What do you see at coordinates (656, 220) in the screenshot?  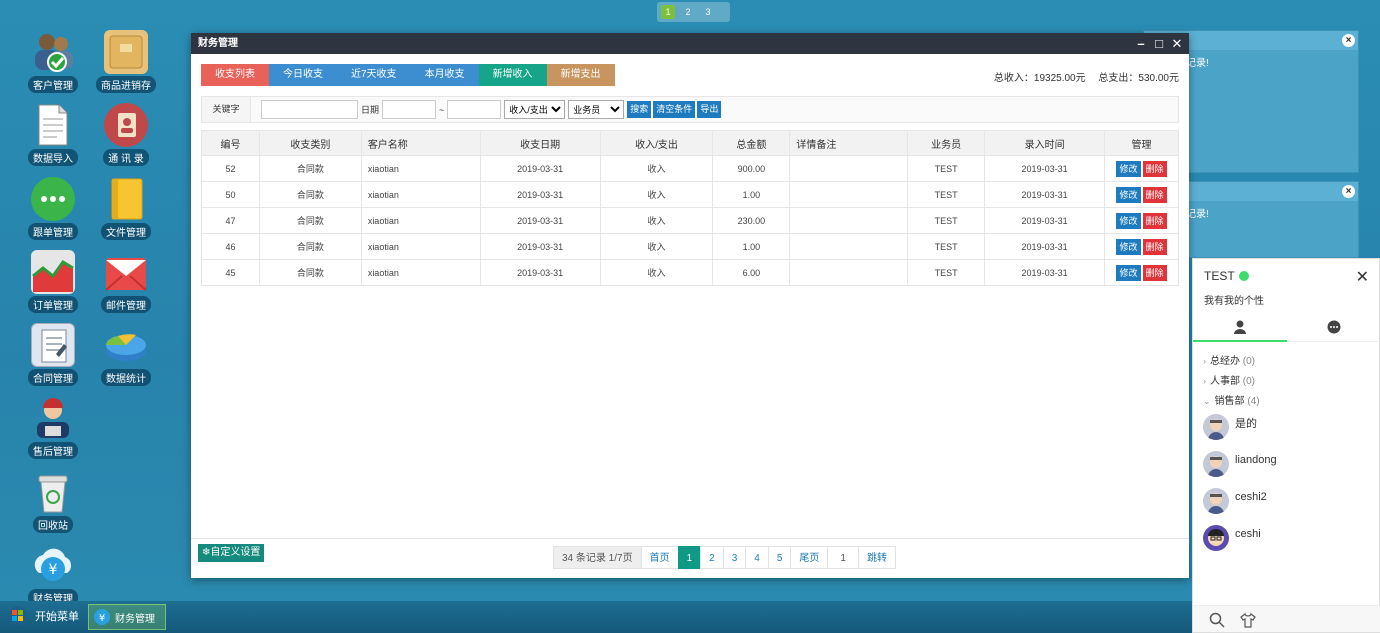 I see `cell-type: 收入` at bounding box center [656, 220].